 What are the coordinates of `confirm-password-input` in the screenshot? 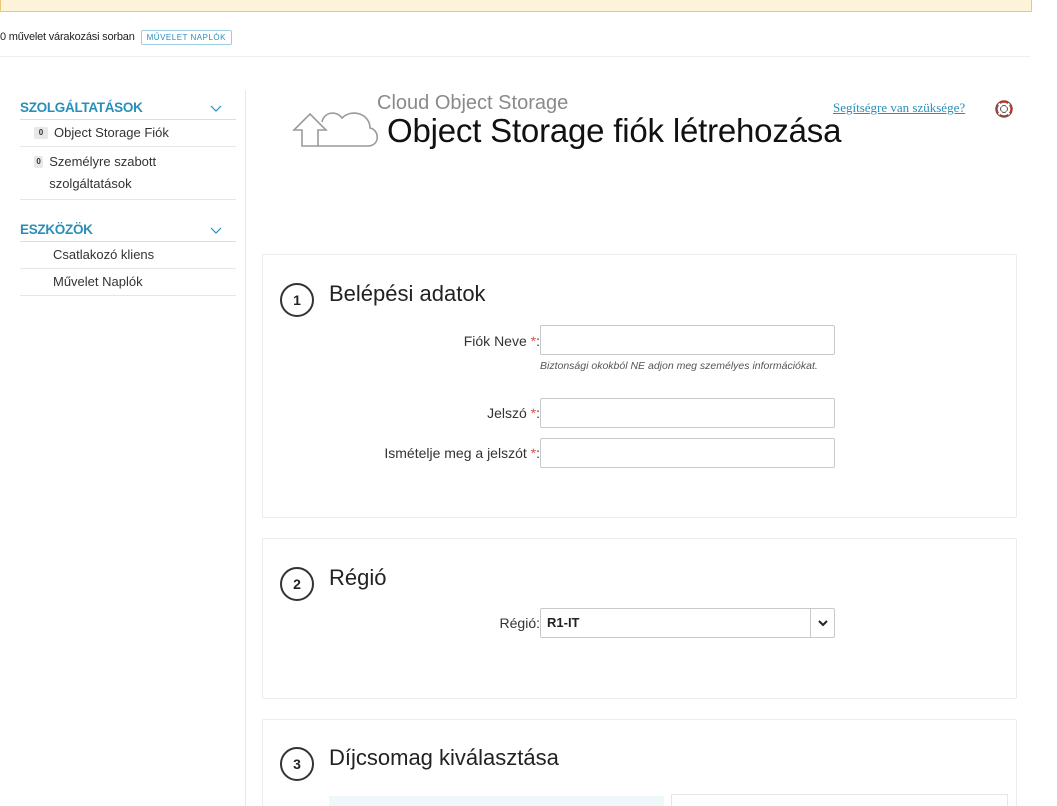 It's located at (687, 453).